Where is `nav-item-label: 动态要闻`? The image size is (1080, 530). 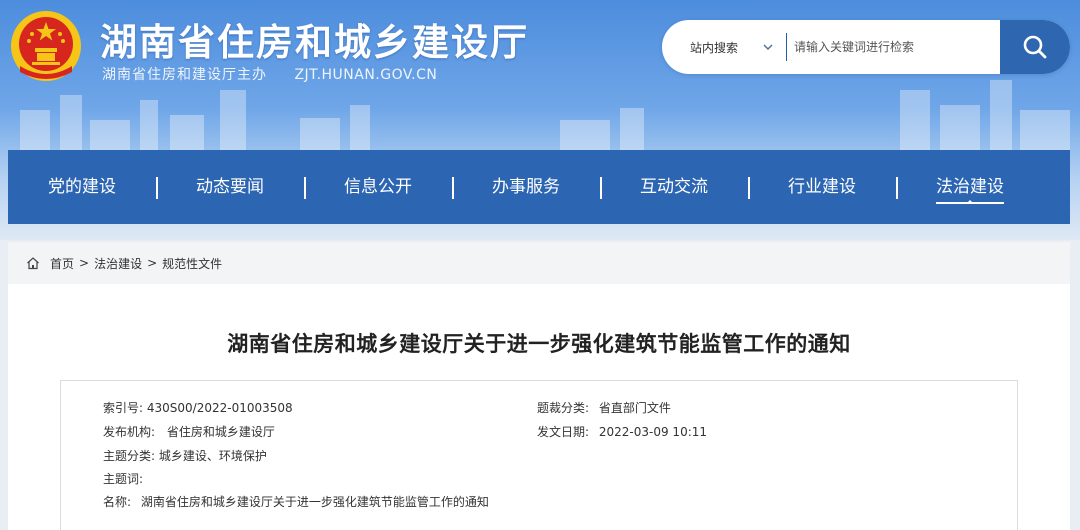 nav-item-label: 动态要闻 is located at coordinates (230, 187).